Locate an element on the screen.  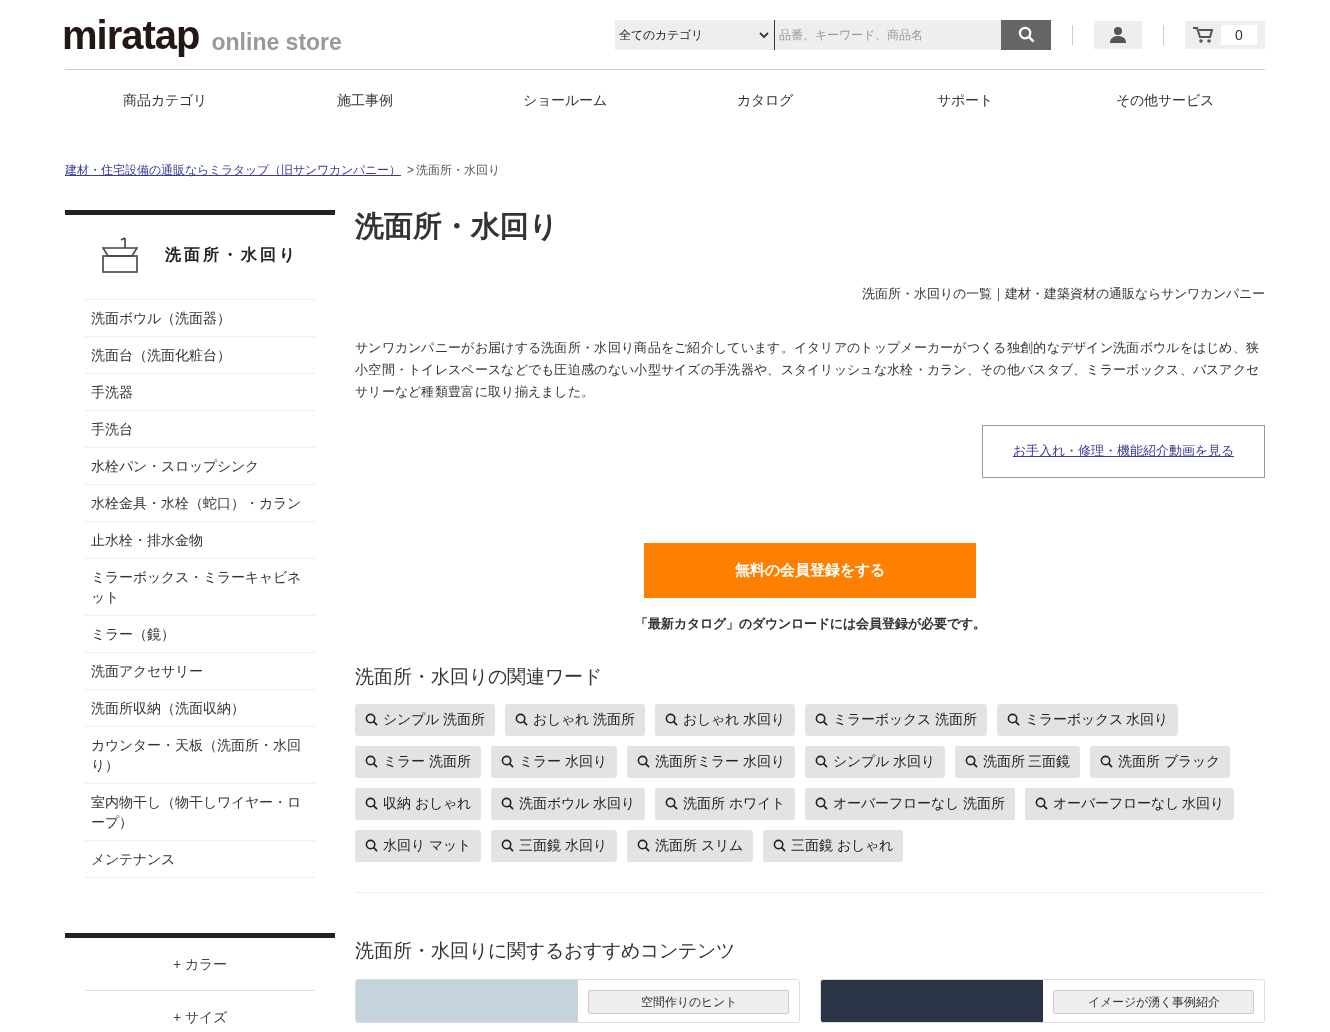
related-word-tag: 収納 おしゃれ is located at coordinates (418, 803).